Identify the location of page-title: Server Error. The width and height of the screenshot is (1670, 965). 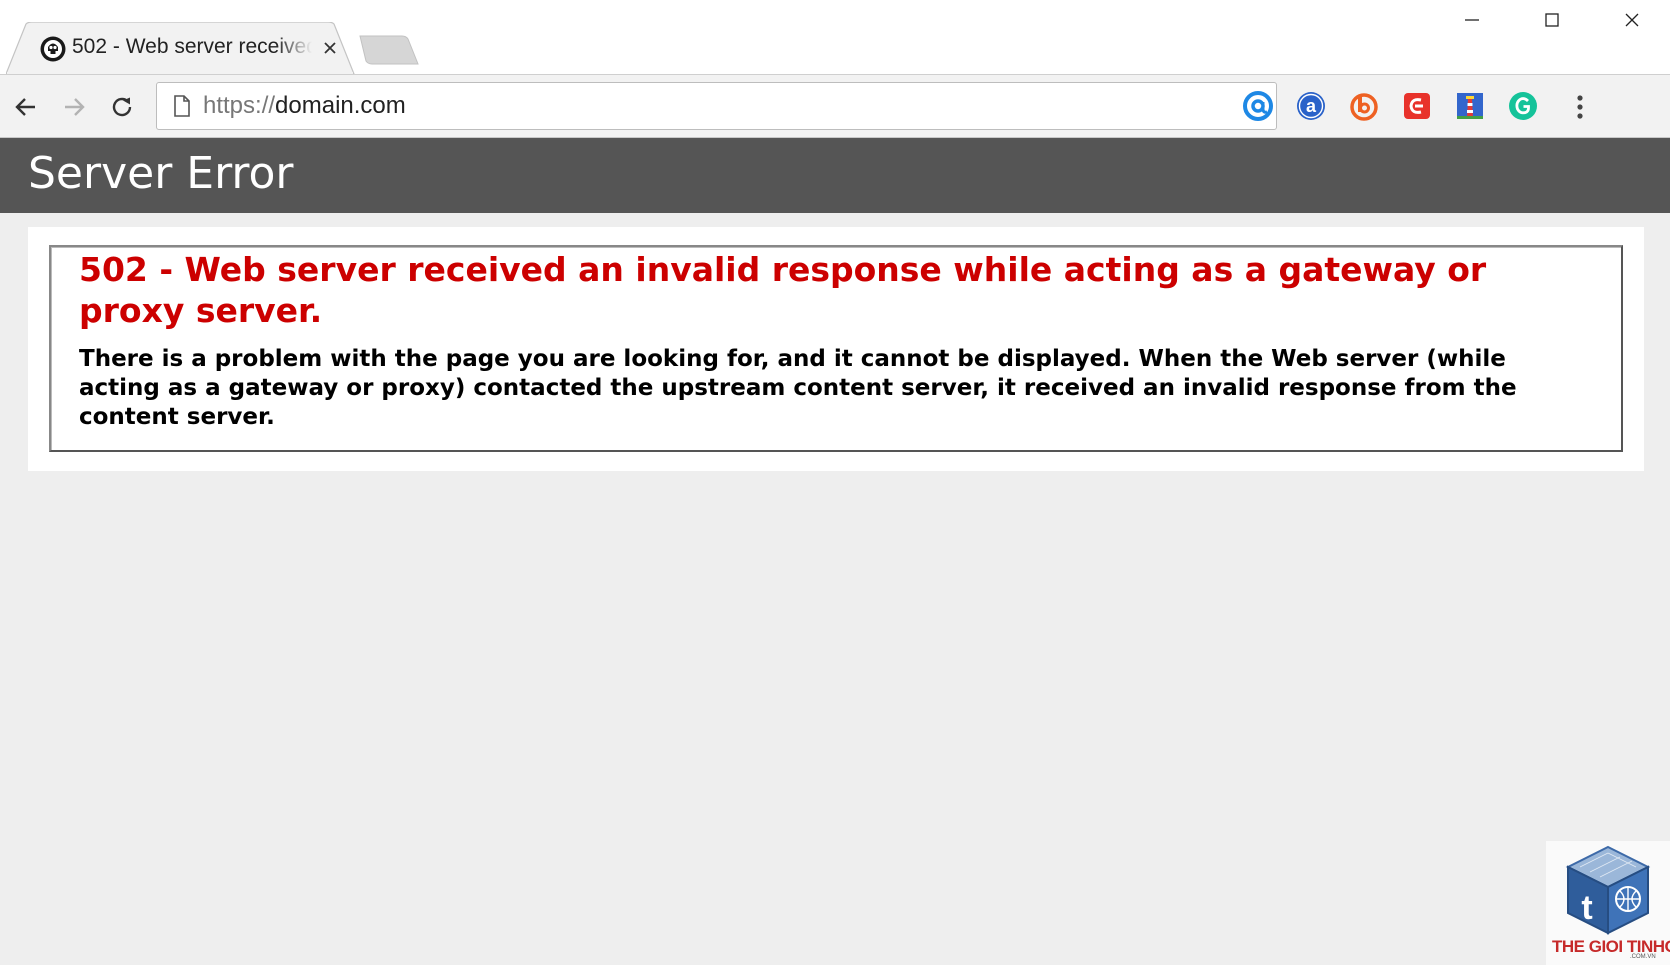
(161, 173).